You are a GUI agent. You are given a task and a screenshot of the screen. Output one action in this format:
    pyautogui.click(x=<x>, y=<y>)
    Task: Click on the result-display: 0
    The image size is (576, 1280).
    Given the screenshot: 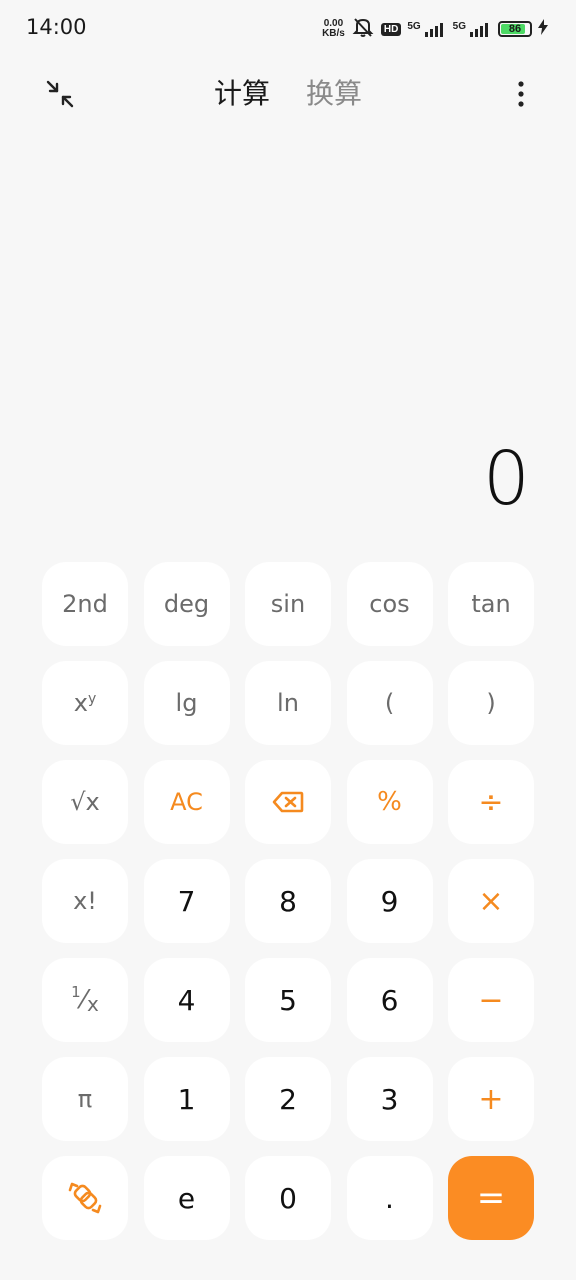 What is the action you would take?
    pyautogui.click(x=506, y=479)
    